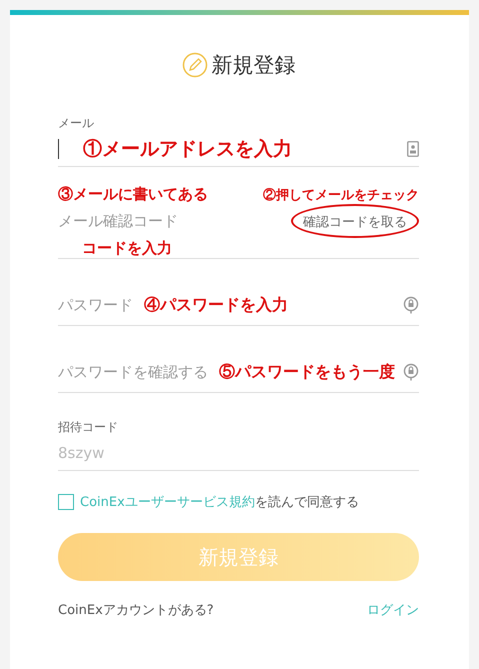 Image resolution: width=479 pixels, height=669 pixels. I want to click on get-code-button: 確認コードを取る, so click(355, 222).